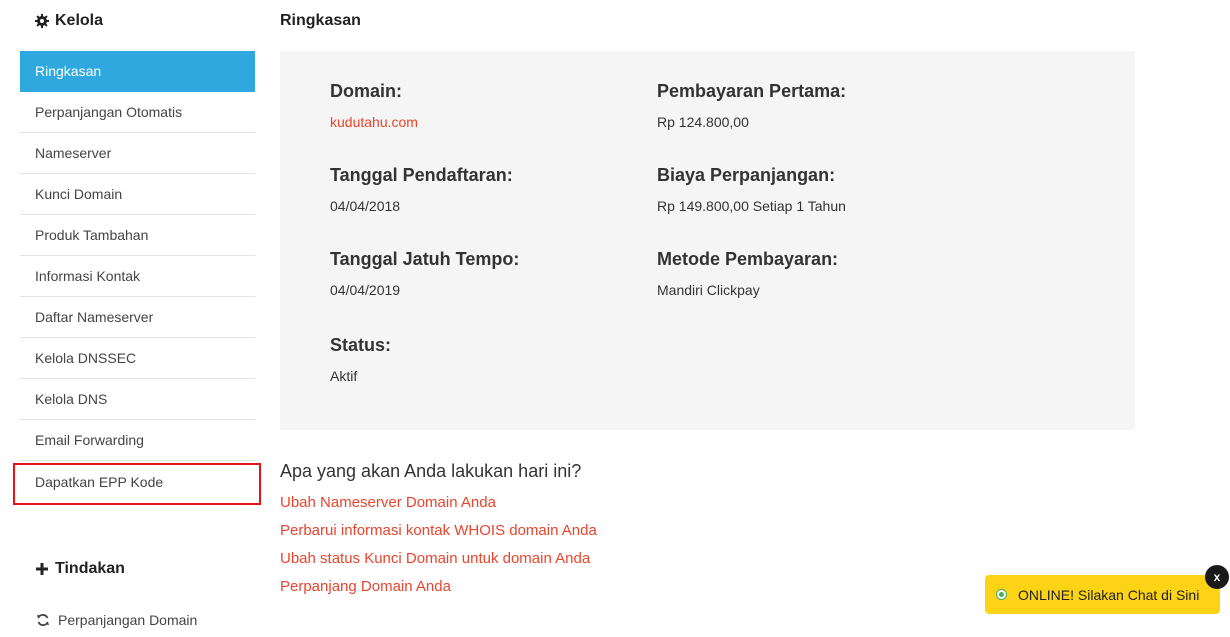 The height and width of the screenshot is (637, 1230). Describe the element at coordinates (438, 592) in the screenshot. I see `renew-domain-link: Perpanjang Domain Anda` at that location.